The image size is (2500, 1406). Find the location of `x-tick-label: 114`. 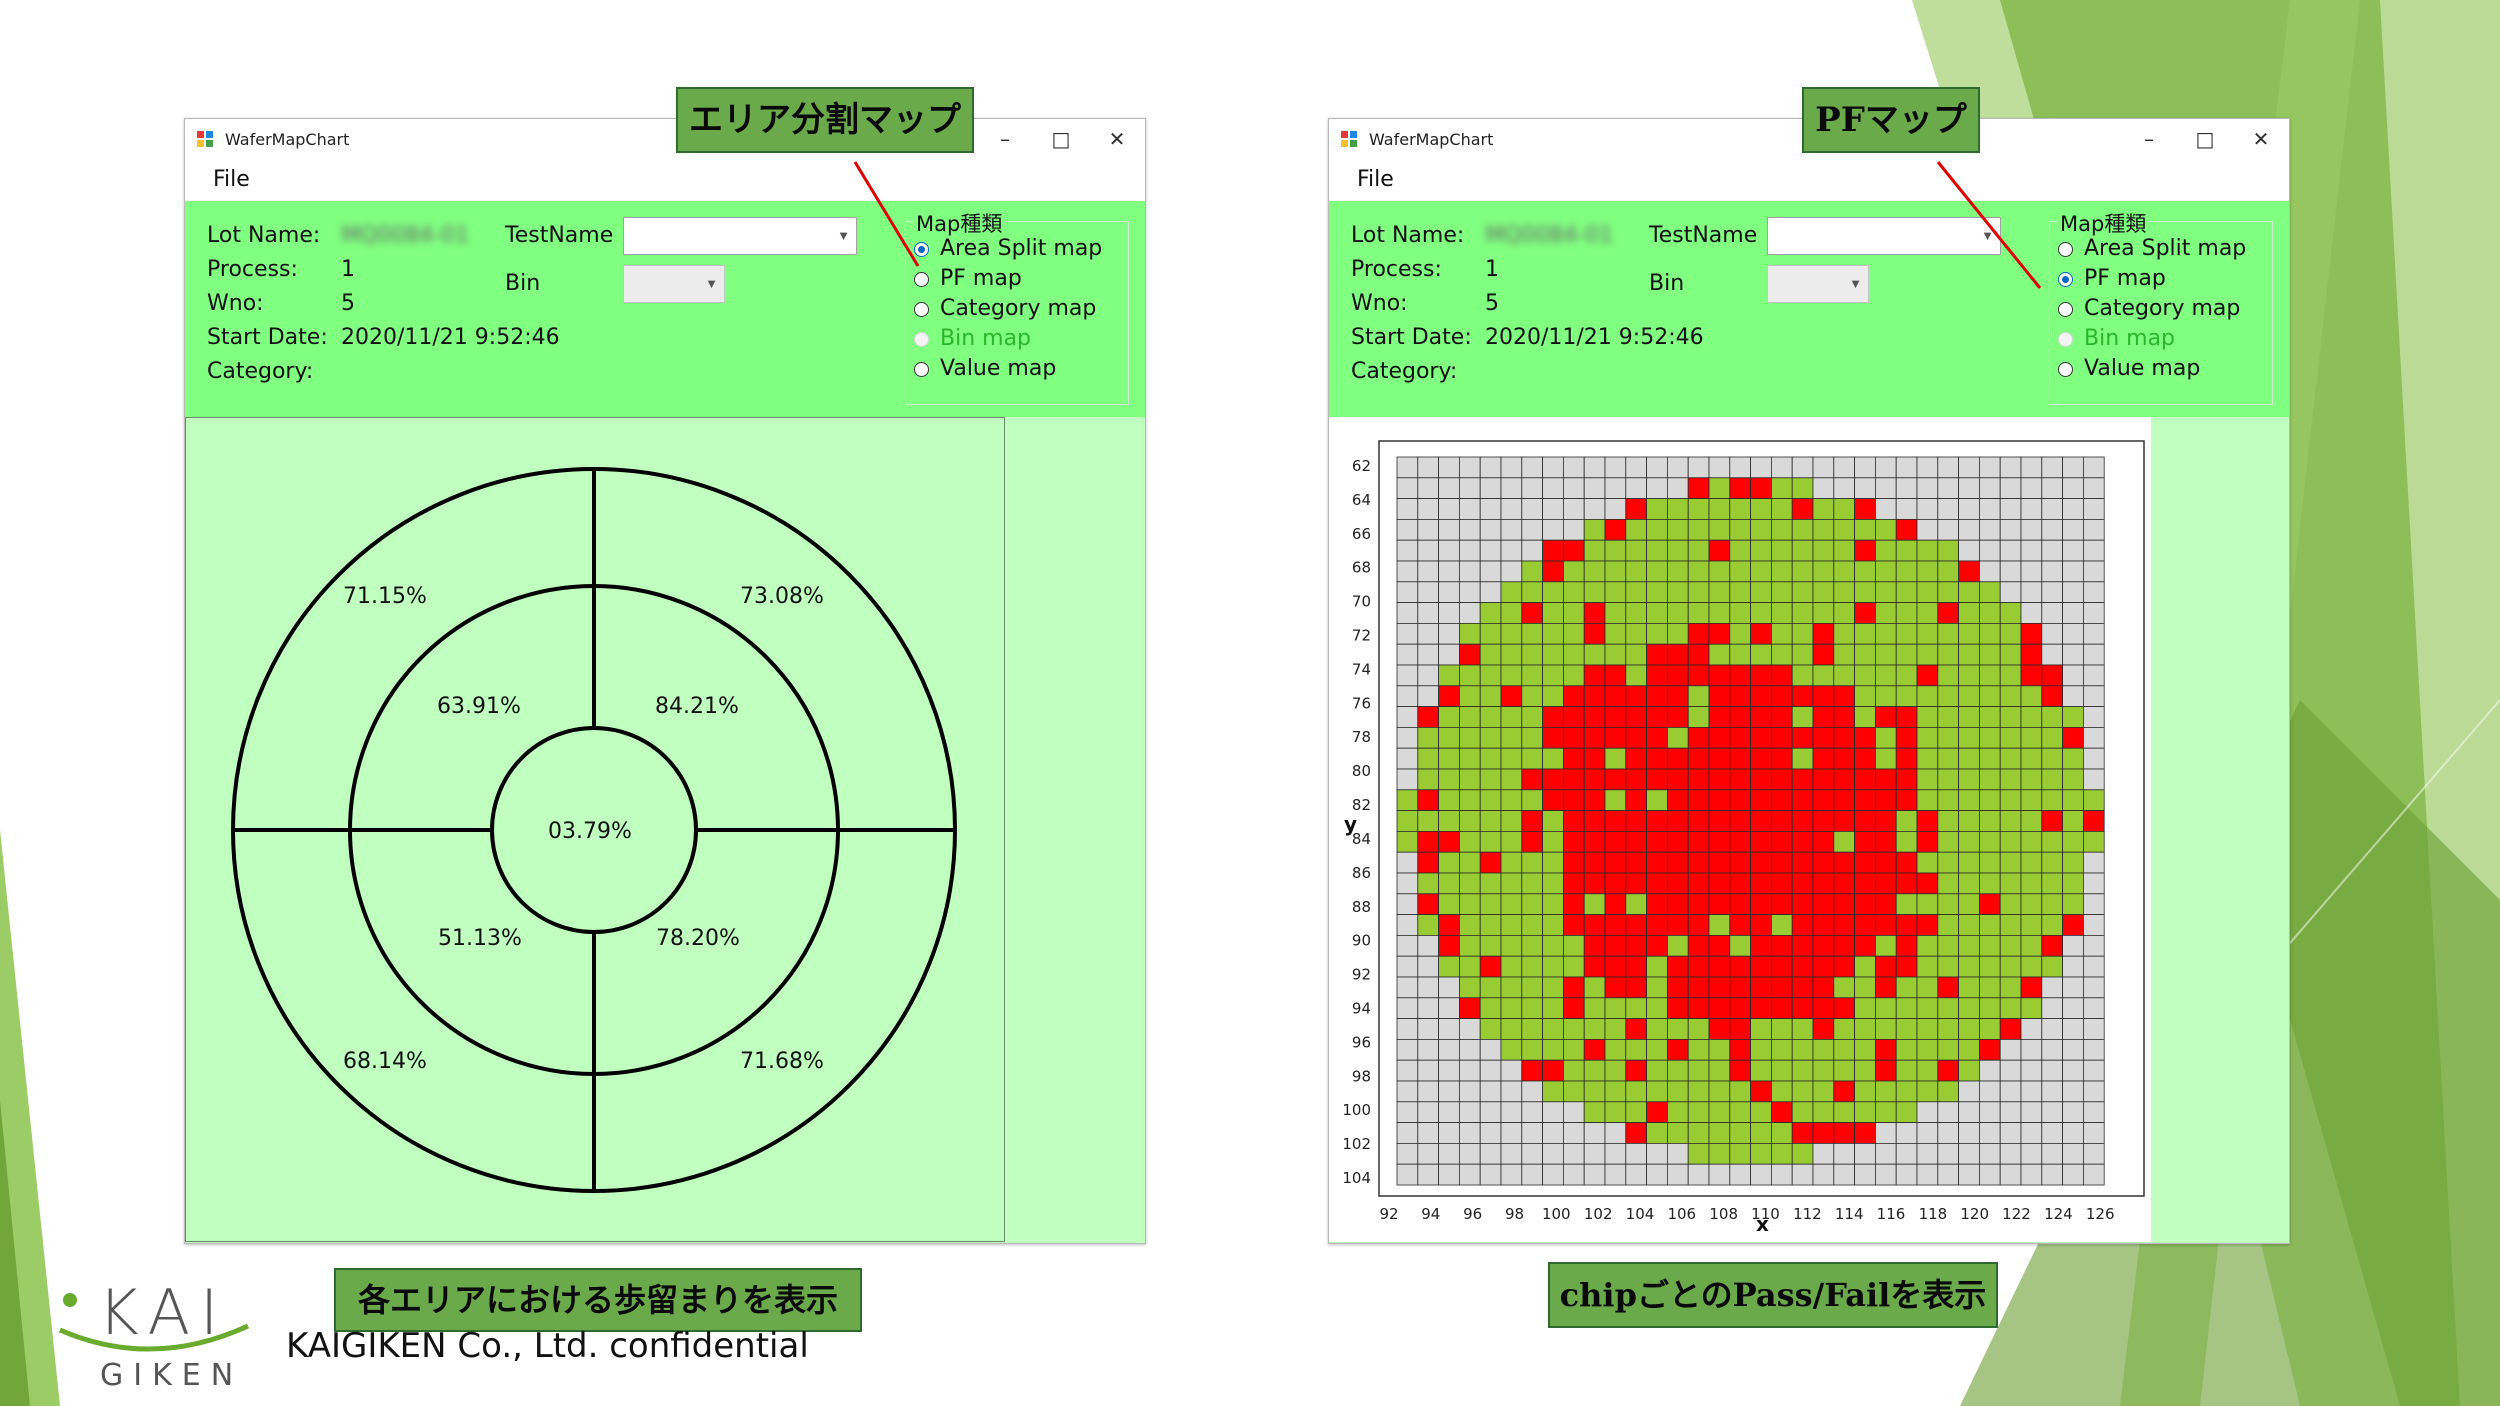

x-tick-label: 114 is located at coordinates (1849, 1214).